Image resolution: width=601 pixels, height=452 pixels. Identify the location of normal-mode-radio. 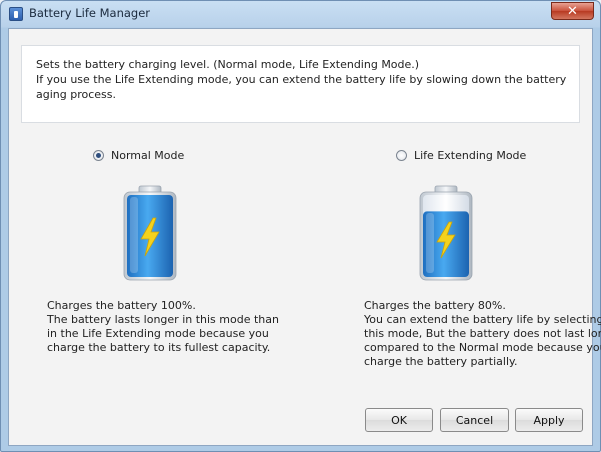
(98, 155).